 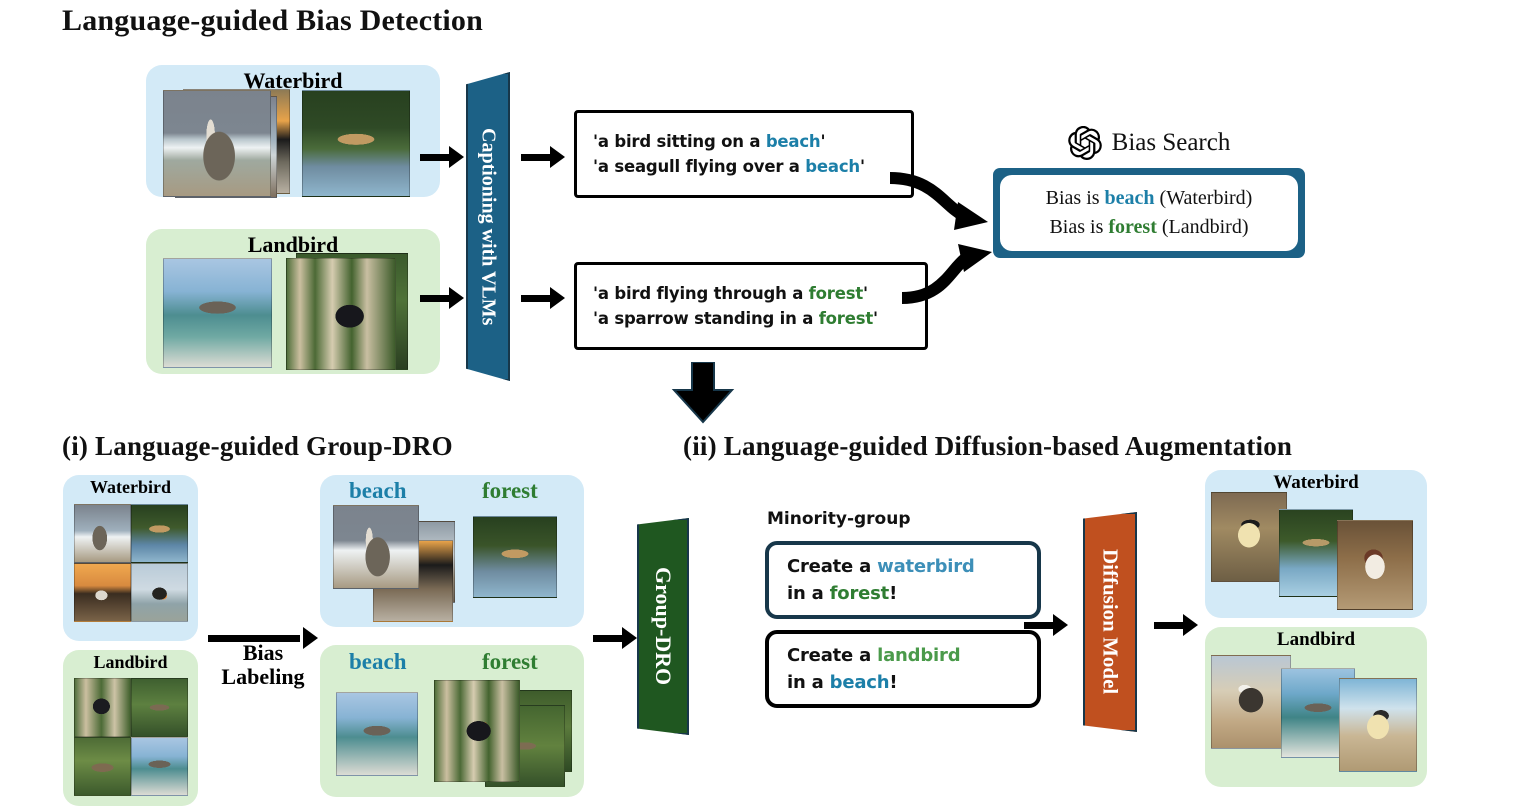 What do you see at coordinates (510, 490) in the screenshot?
I see `labeled-waterbird-forest-tag: forest` at bounding box center [510, 490].